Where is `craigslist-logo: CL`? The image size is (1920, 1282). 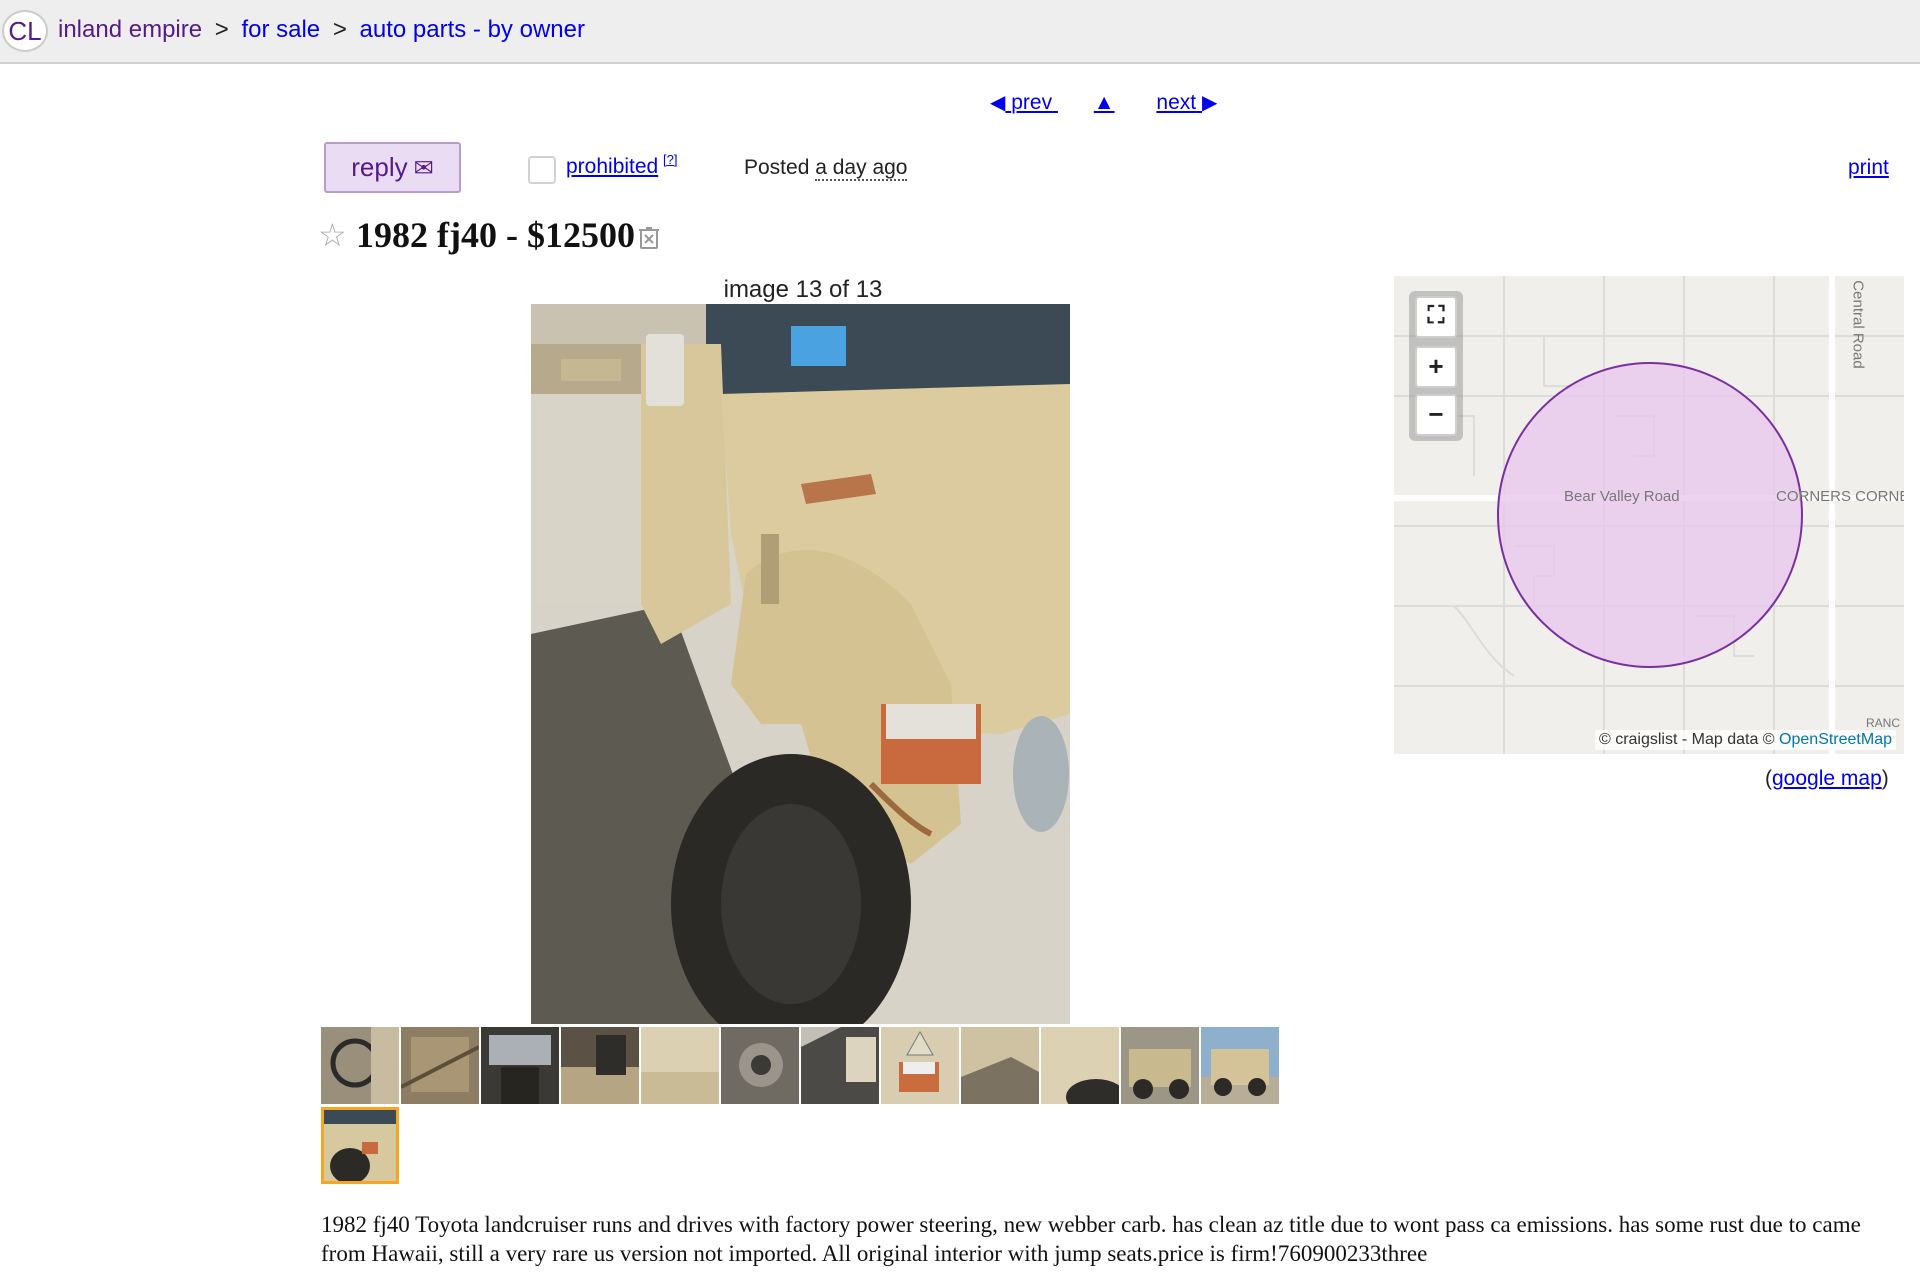
craigslist-logo: CL is located at coordinates (25, 31).